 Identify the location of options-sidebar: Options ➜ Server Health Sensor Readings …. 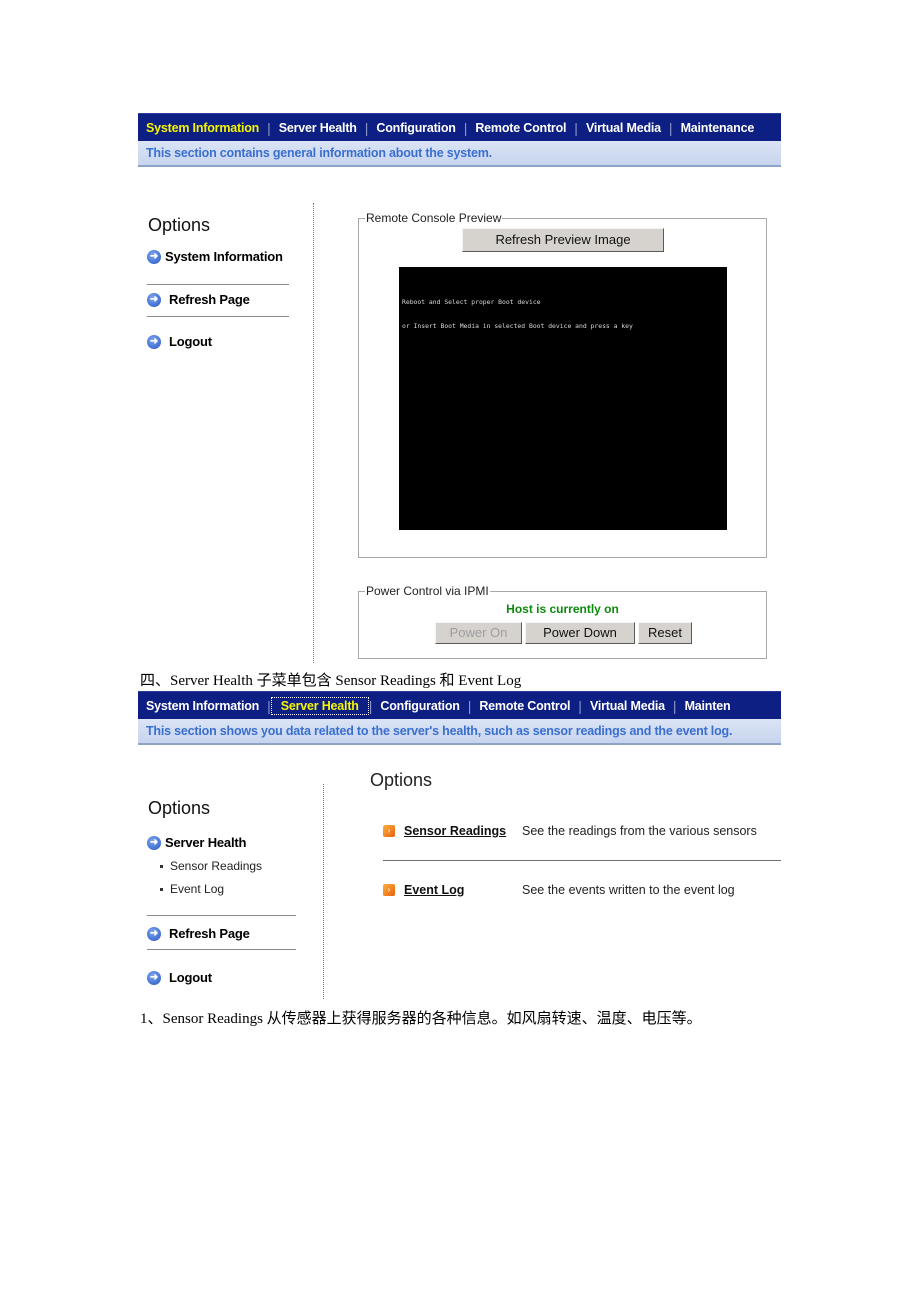
(231, 891).